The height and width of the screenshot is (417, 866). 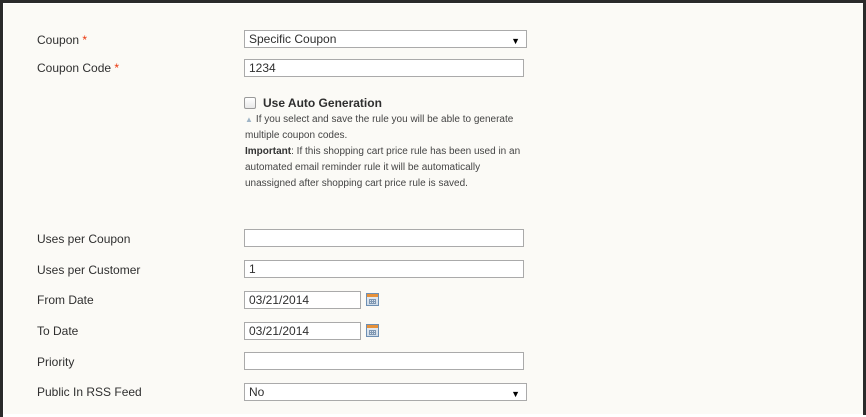 I want to click on to-date-label: To Date, so click(x=58, y=331).